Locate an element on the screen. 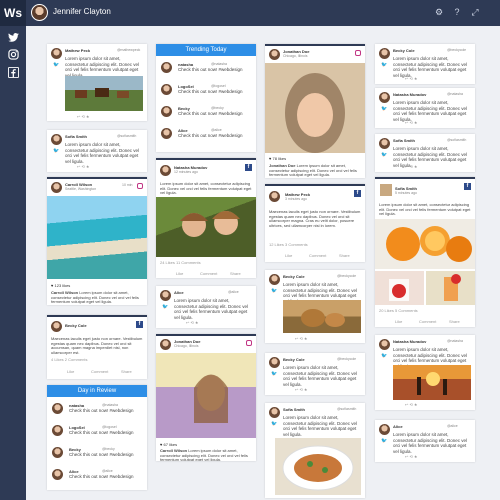 The width and height of the screenshot is (500, 500). help-icon: ? is located at coordinates (457, 12).